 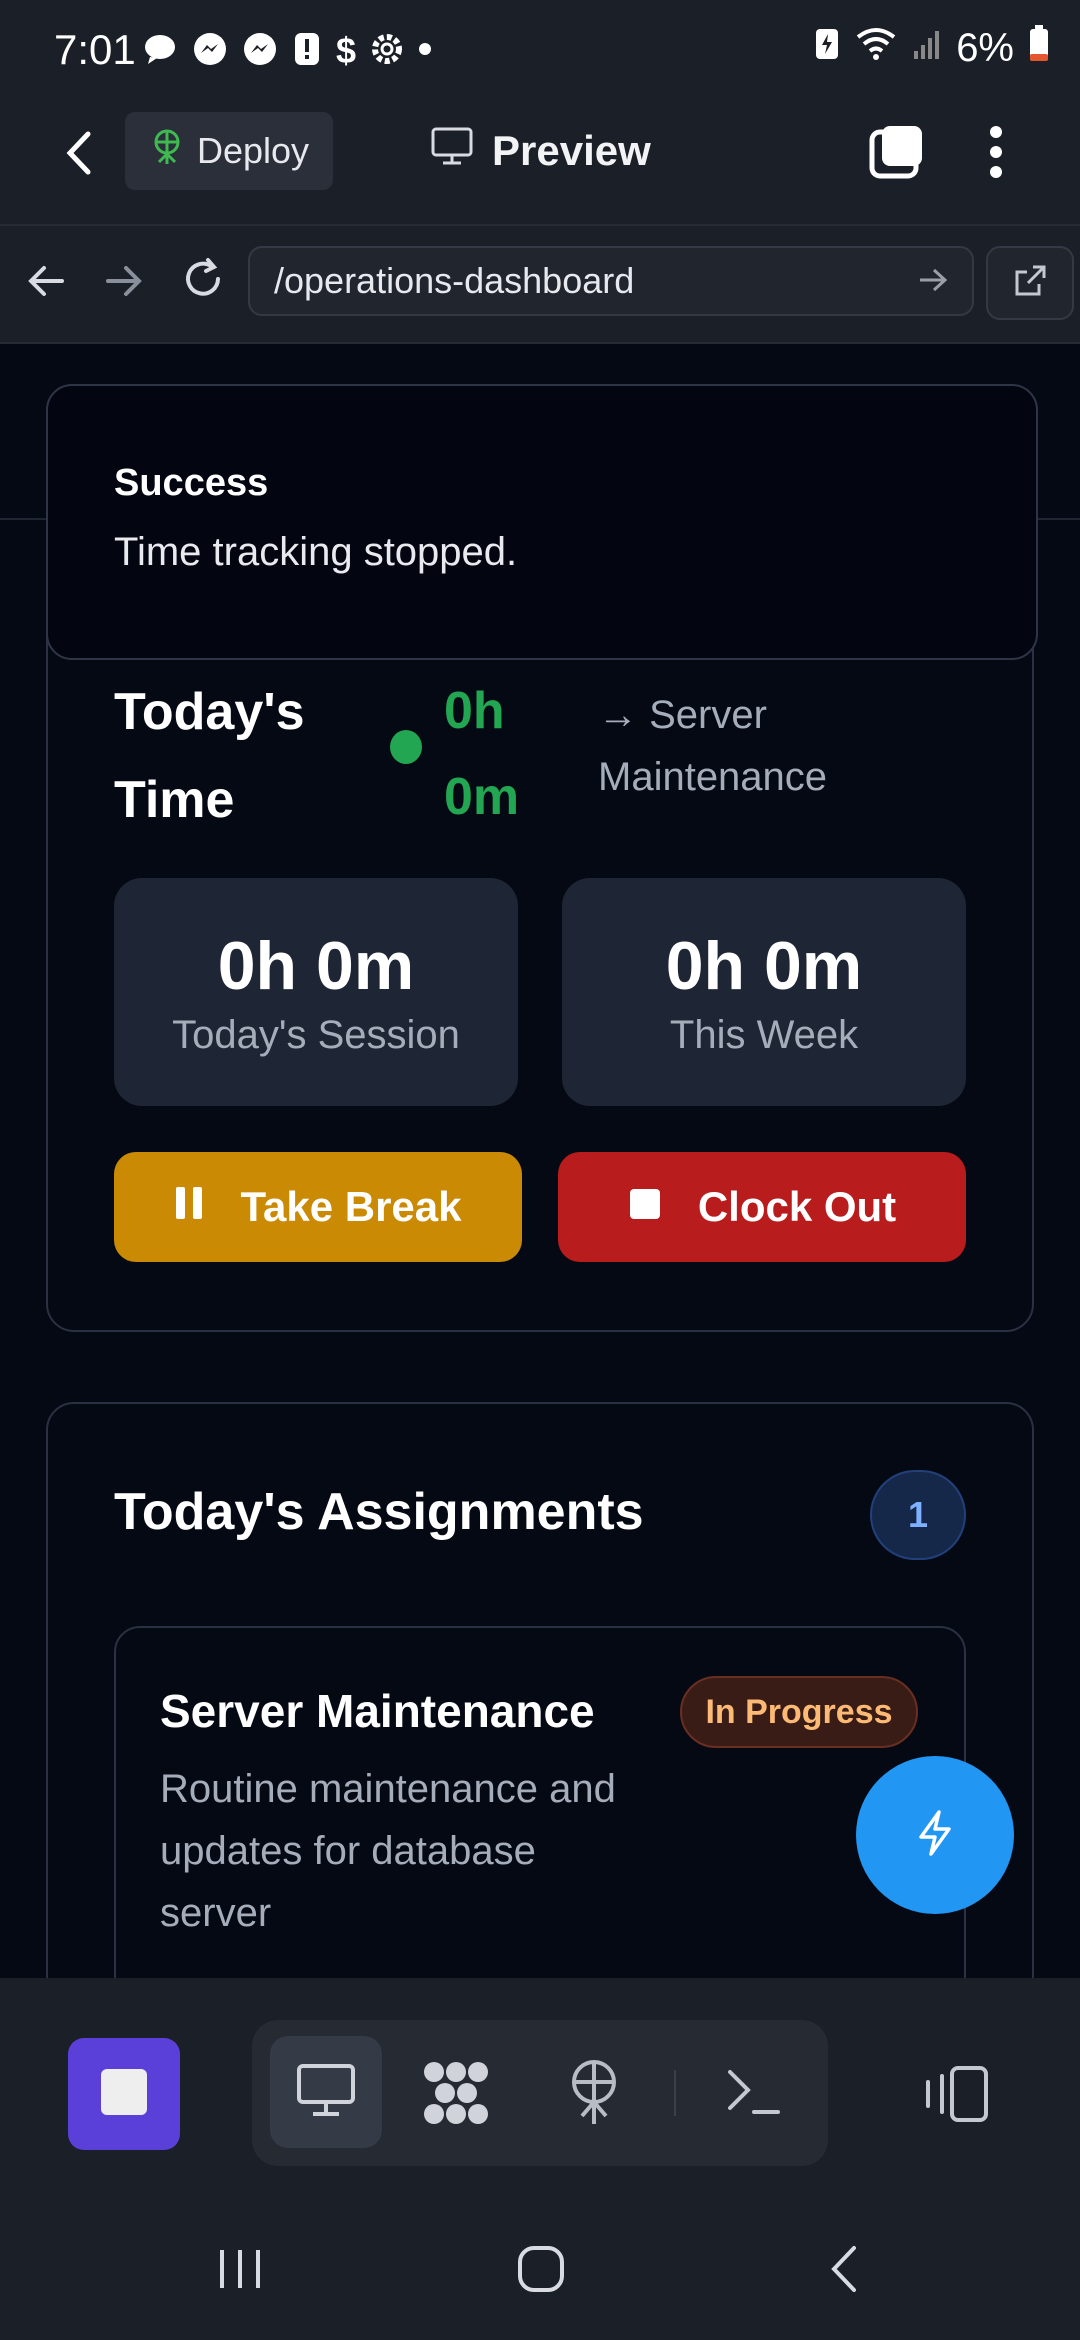 I want to click on settings-icon, so click(x=387, y=51).